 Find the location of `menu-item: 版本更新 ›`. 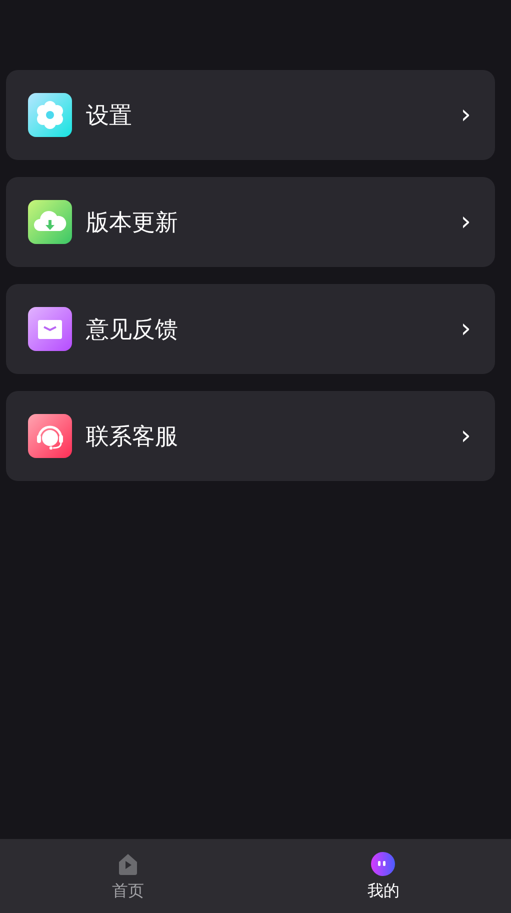

menu-item: 版本更新 › is located at coordinates (250, 222).